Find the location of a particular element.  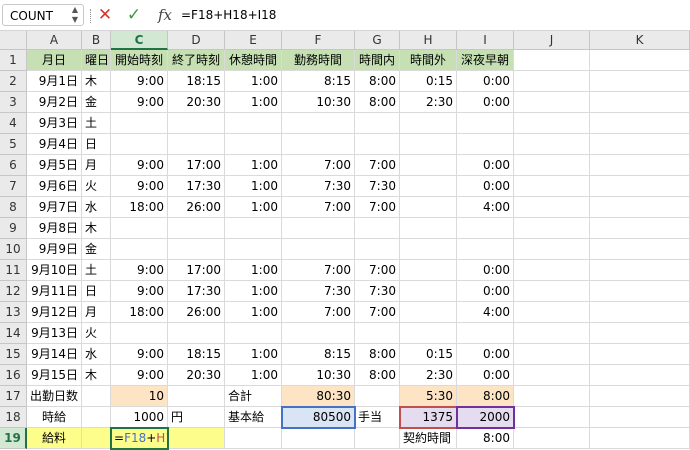

cell-G8: 7:00 is located at coordinates (377, 207).